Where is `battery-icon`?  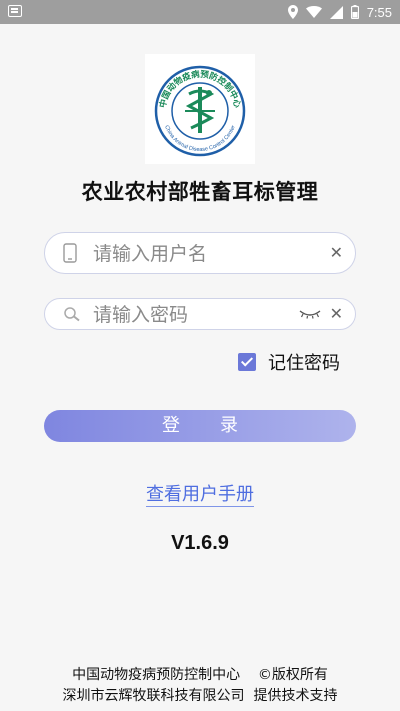 battery-icon is located at coordinates (354, 12).